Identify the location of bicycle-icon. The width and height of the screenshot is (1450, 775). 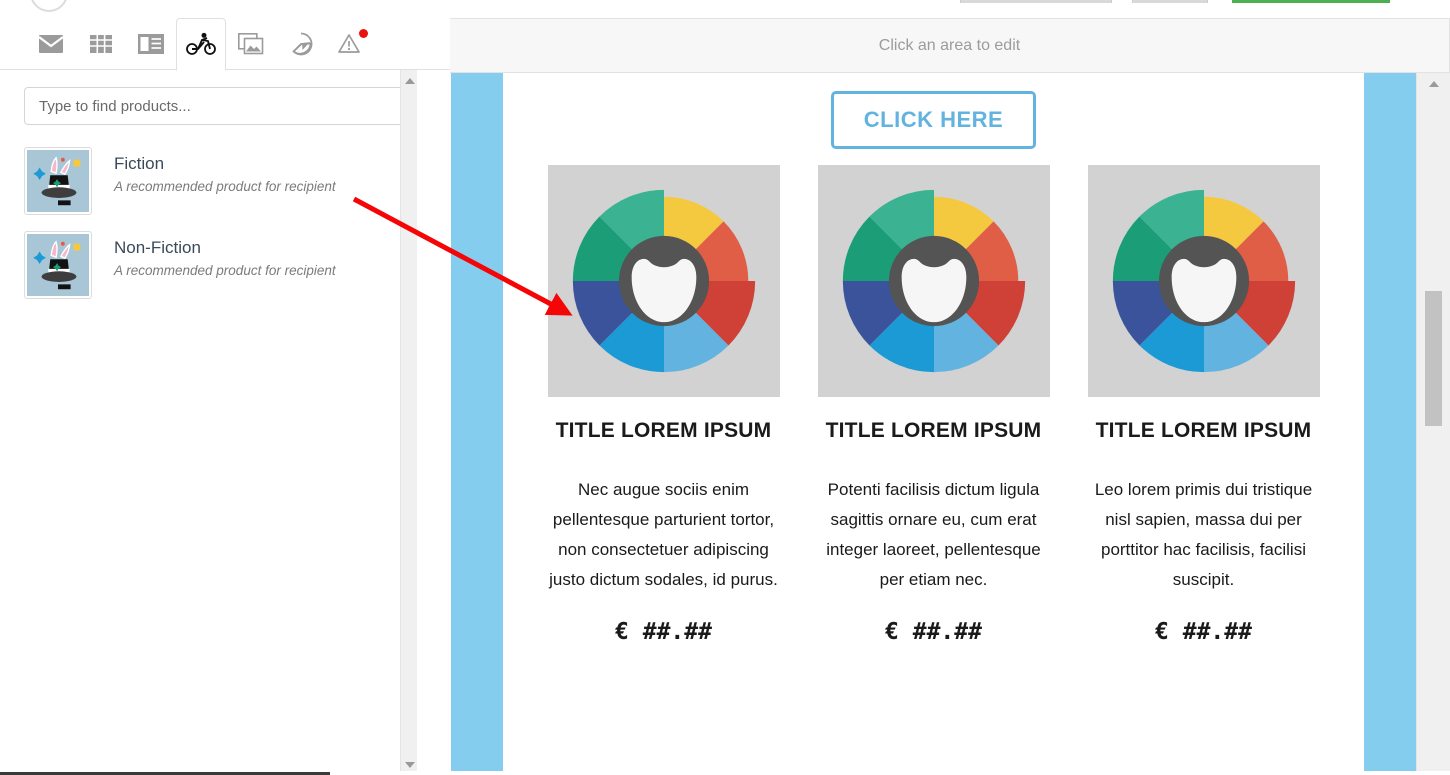
(201, 44).